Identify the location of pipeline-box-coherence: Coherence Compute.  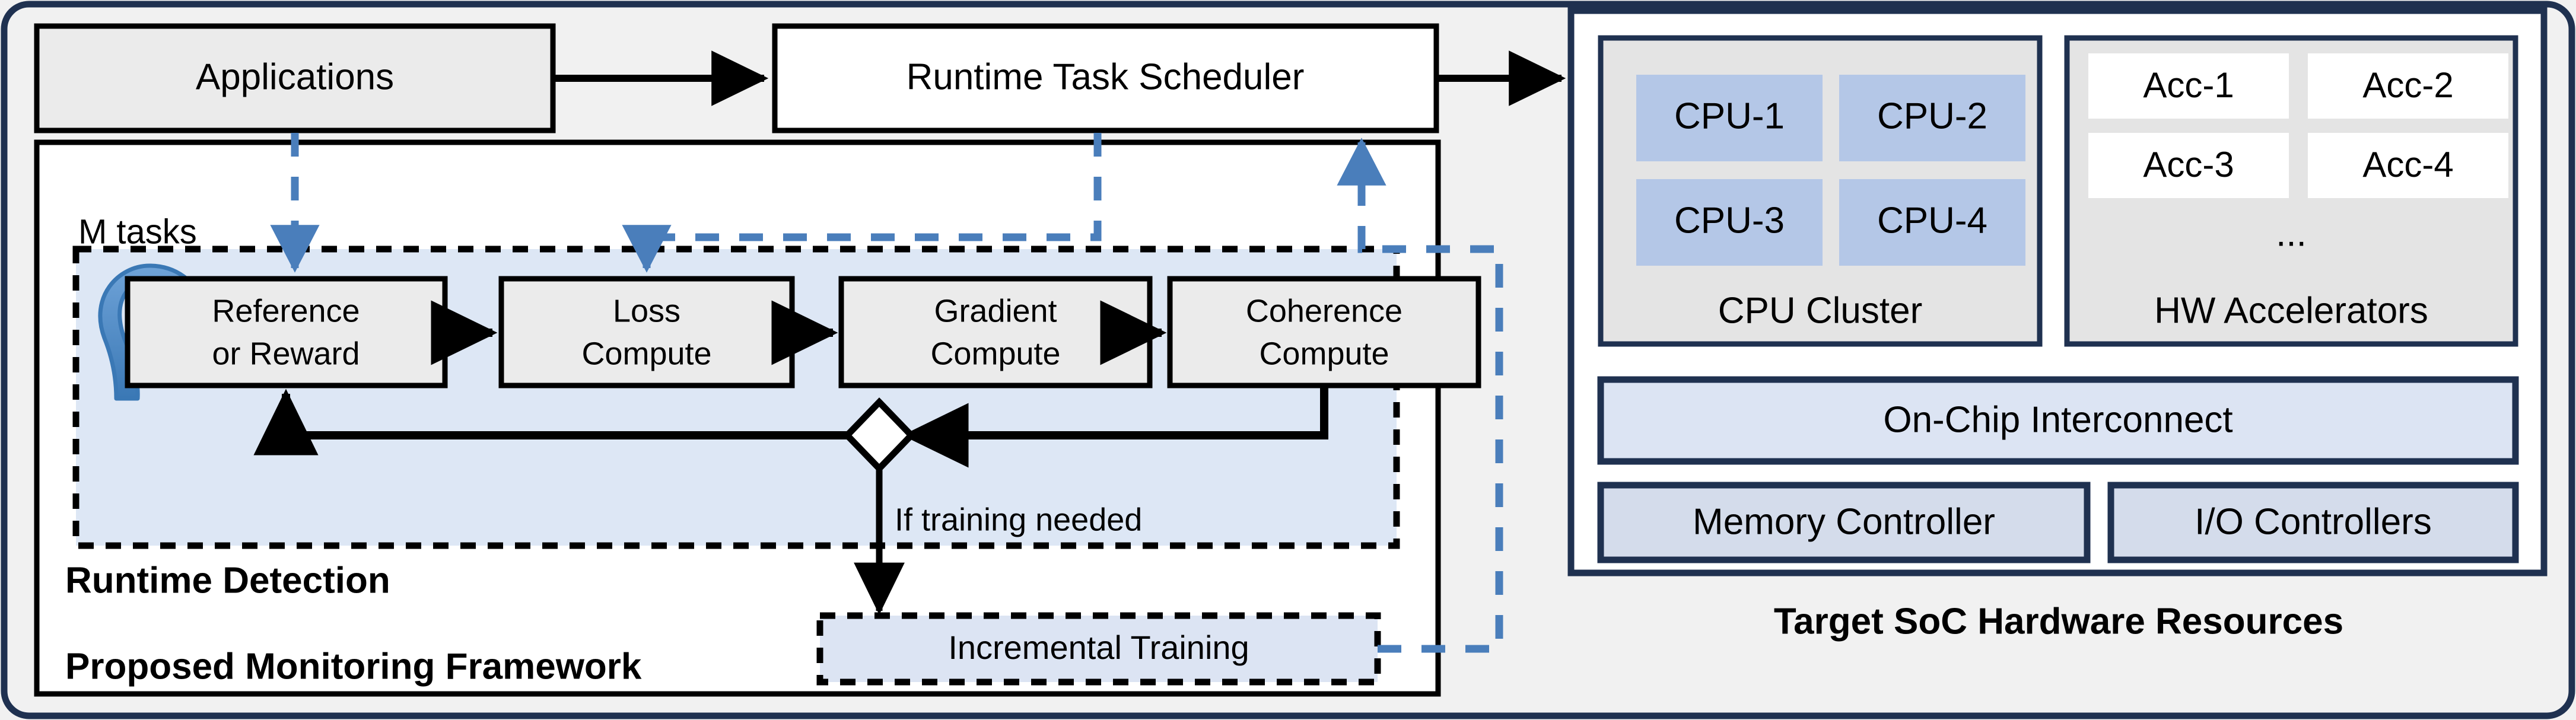
(1324, 332).